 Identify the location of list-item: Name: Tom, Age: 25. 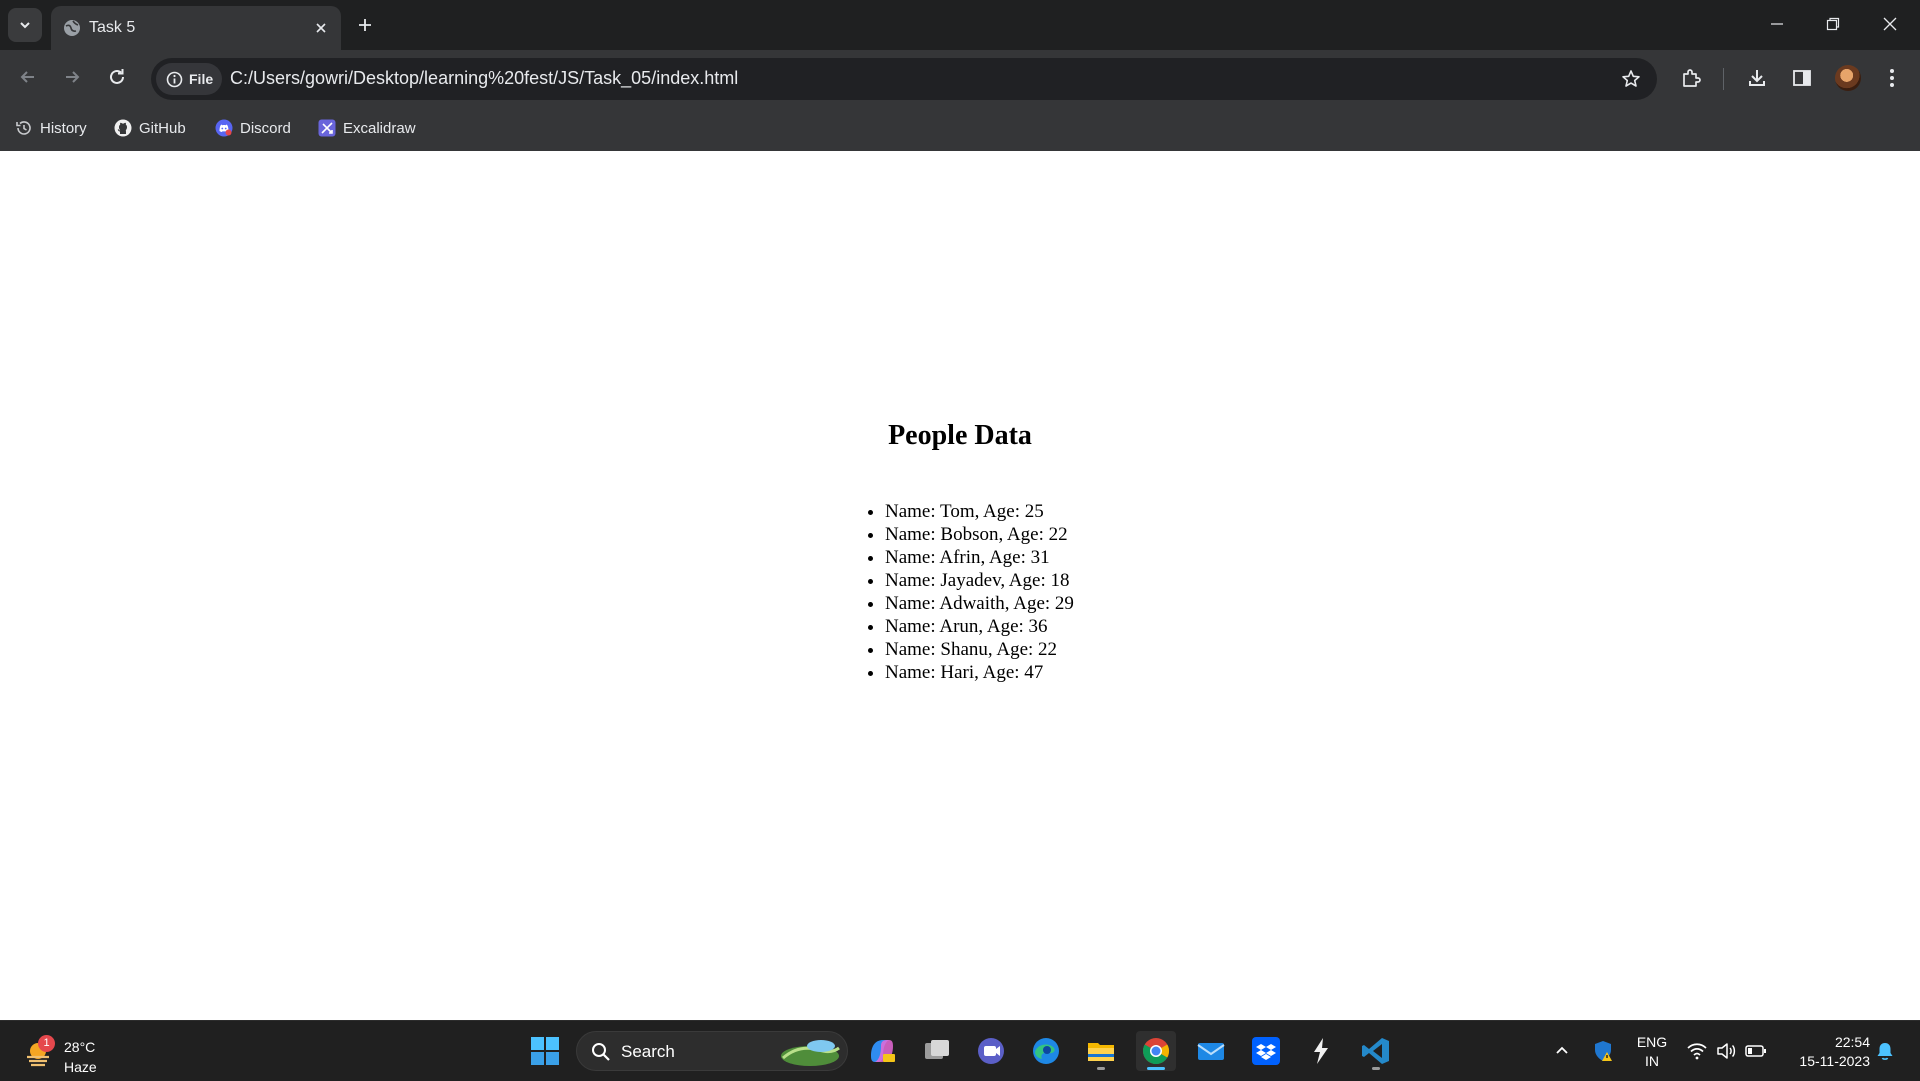
(979, 511).